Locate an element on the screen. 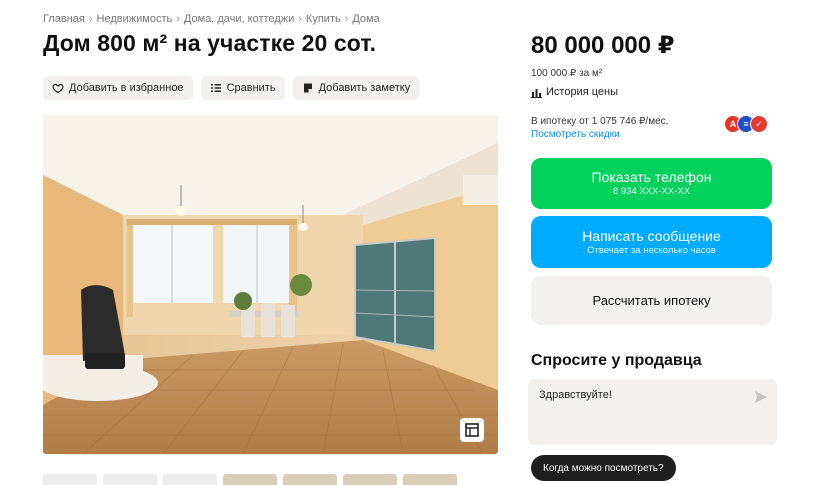 This screenshot has width=817, height=485. calculate-mortgage-label: Рассчитать ипотеку is located at coordinates (651, 300).